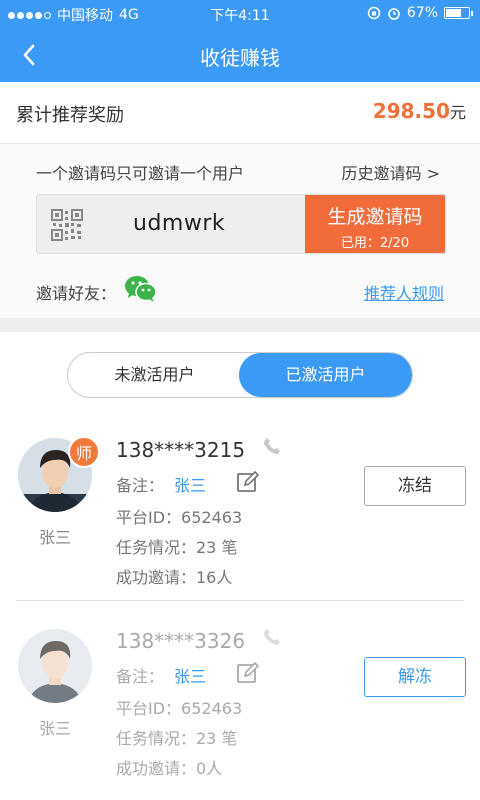 Image resolution: width=480 pixels, height=800 pixels. I want to click on mentor-badge: 师, so click(84, 452).